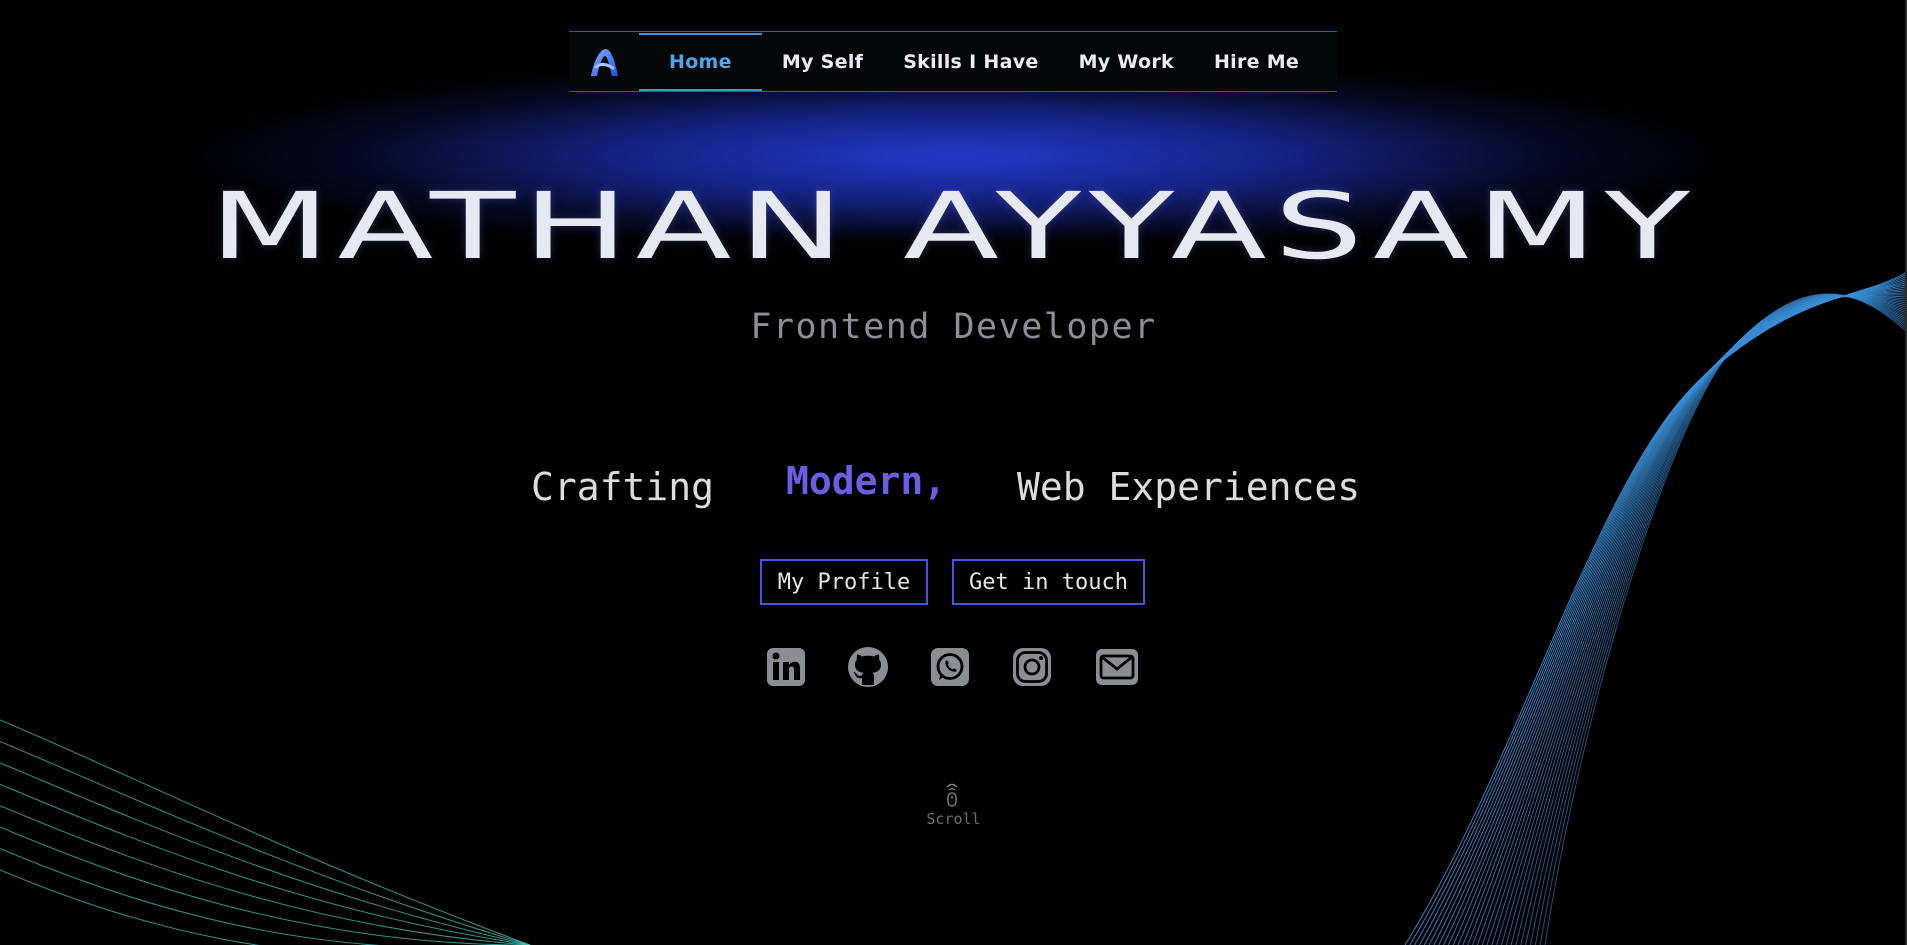 The width and height of the screenshot is (1907, 945). What do you see at coordinates (866, 481) in the screenshot?
I see `tagline-word-highlight: Modern,` at bounding box center [866, 481].